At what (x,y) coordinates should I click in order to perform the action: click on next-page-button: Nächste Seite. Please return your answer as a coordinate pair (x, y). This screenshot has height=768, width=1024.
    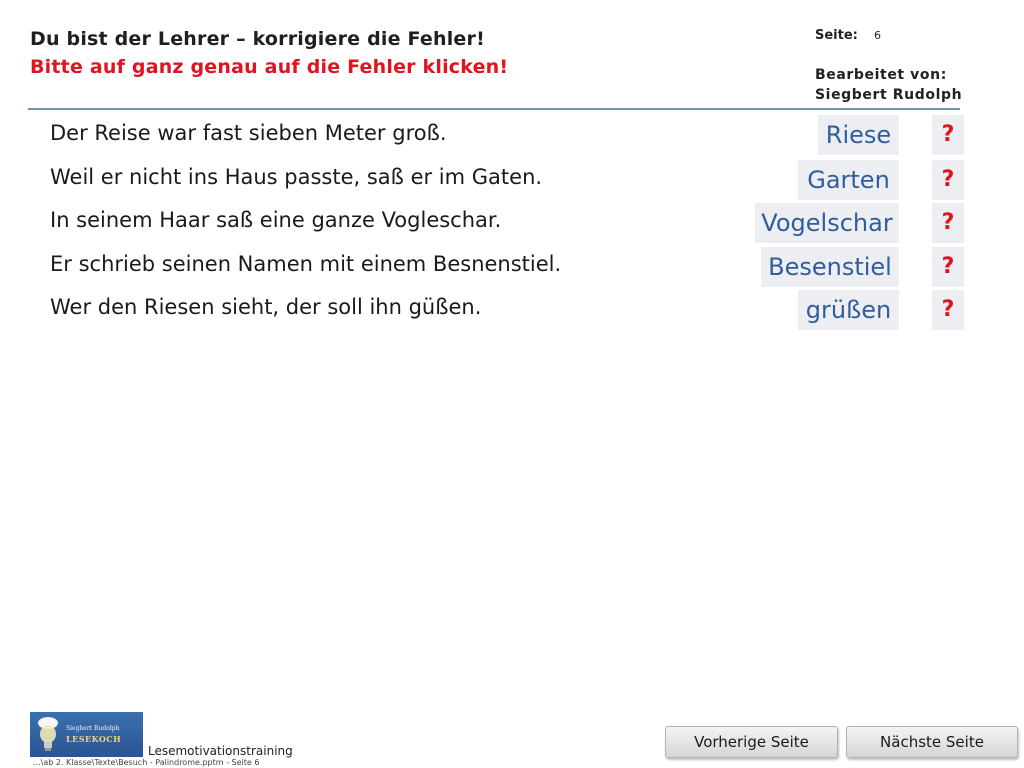
    Looking at the image, I should click on (932, 742).